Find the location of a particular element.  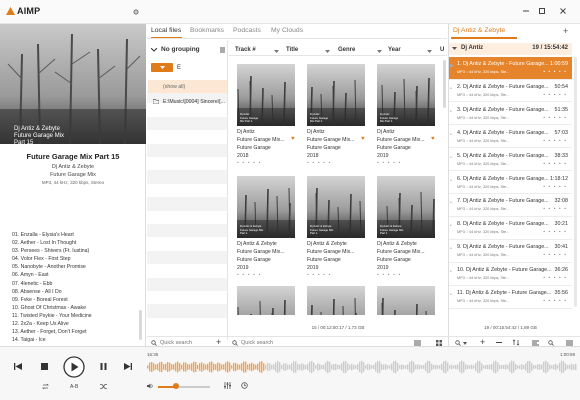

list-item: 06. Amyn - East is located at coordinates (74, 275).